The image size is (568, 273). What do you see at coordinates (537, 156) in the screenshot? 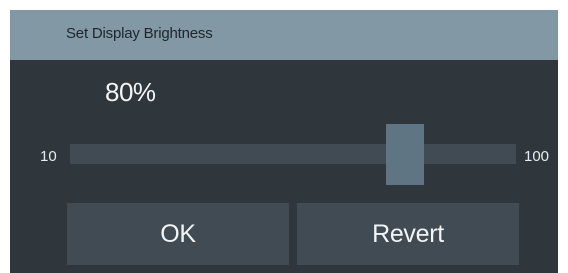
I see `slider-max-label: 100` at bounding box center [537, 156].